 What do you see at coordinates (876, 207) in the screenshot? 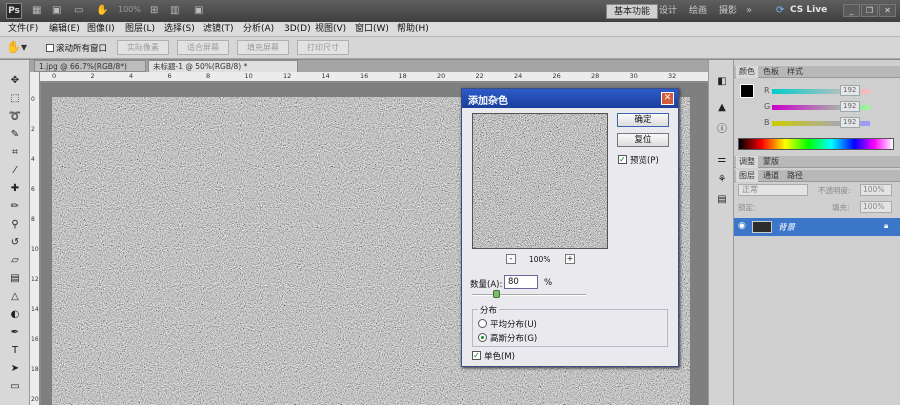
I see `fill-value: 100%` at bounding box center [876, 207].